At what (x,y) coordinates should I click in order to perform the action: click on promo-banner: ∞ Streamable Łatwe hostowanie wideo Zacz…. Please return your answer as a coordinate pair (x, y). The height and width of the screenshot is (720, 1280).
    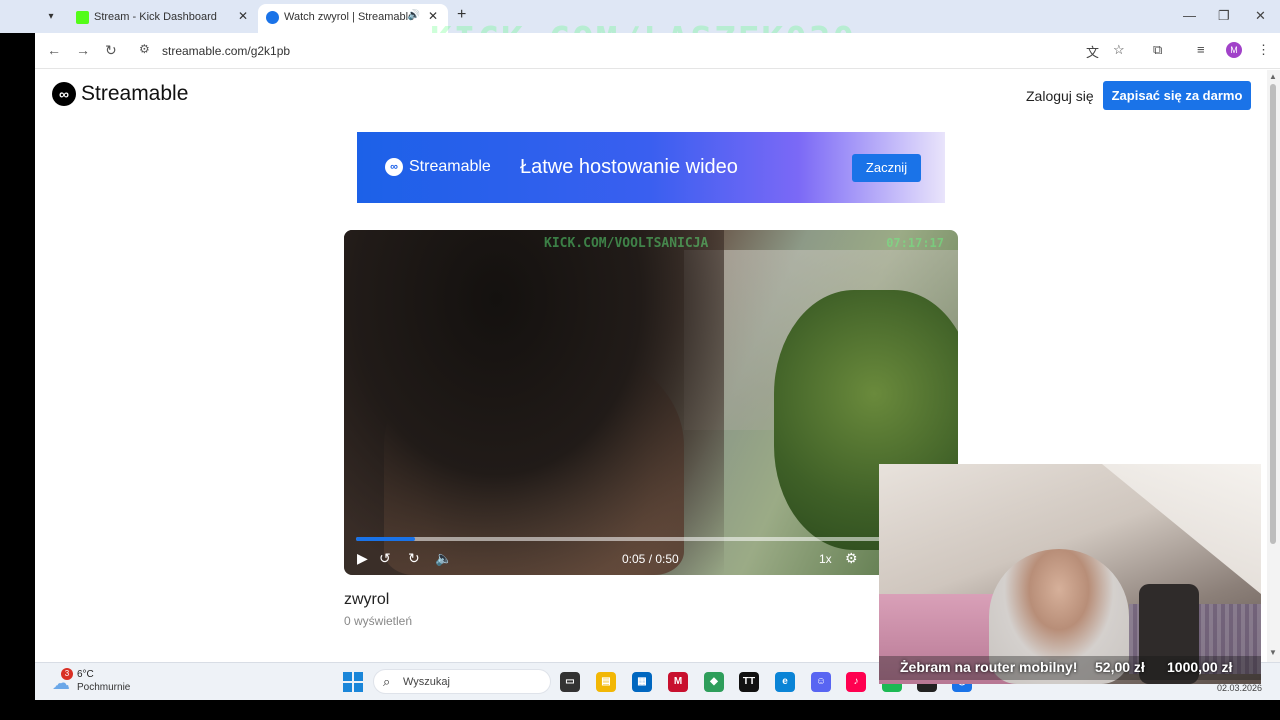
    Looking at the image, I should click on (651, 167).